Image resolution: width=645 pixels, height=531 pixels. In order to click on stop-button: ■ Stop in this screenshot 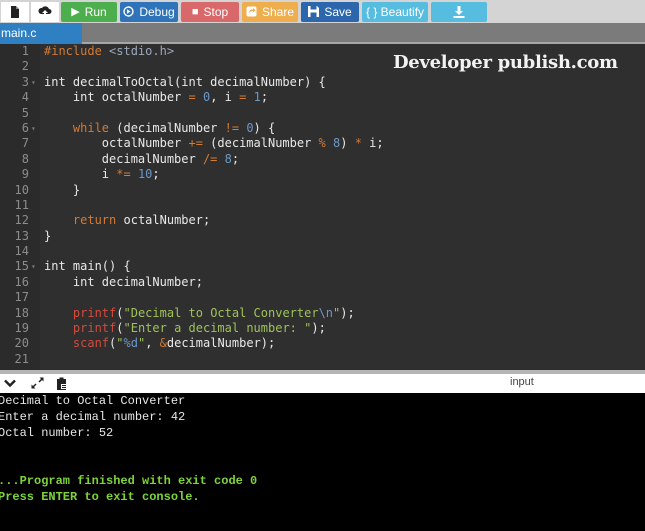, I will do `click(210, 11)`.